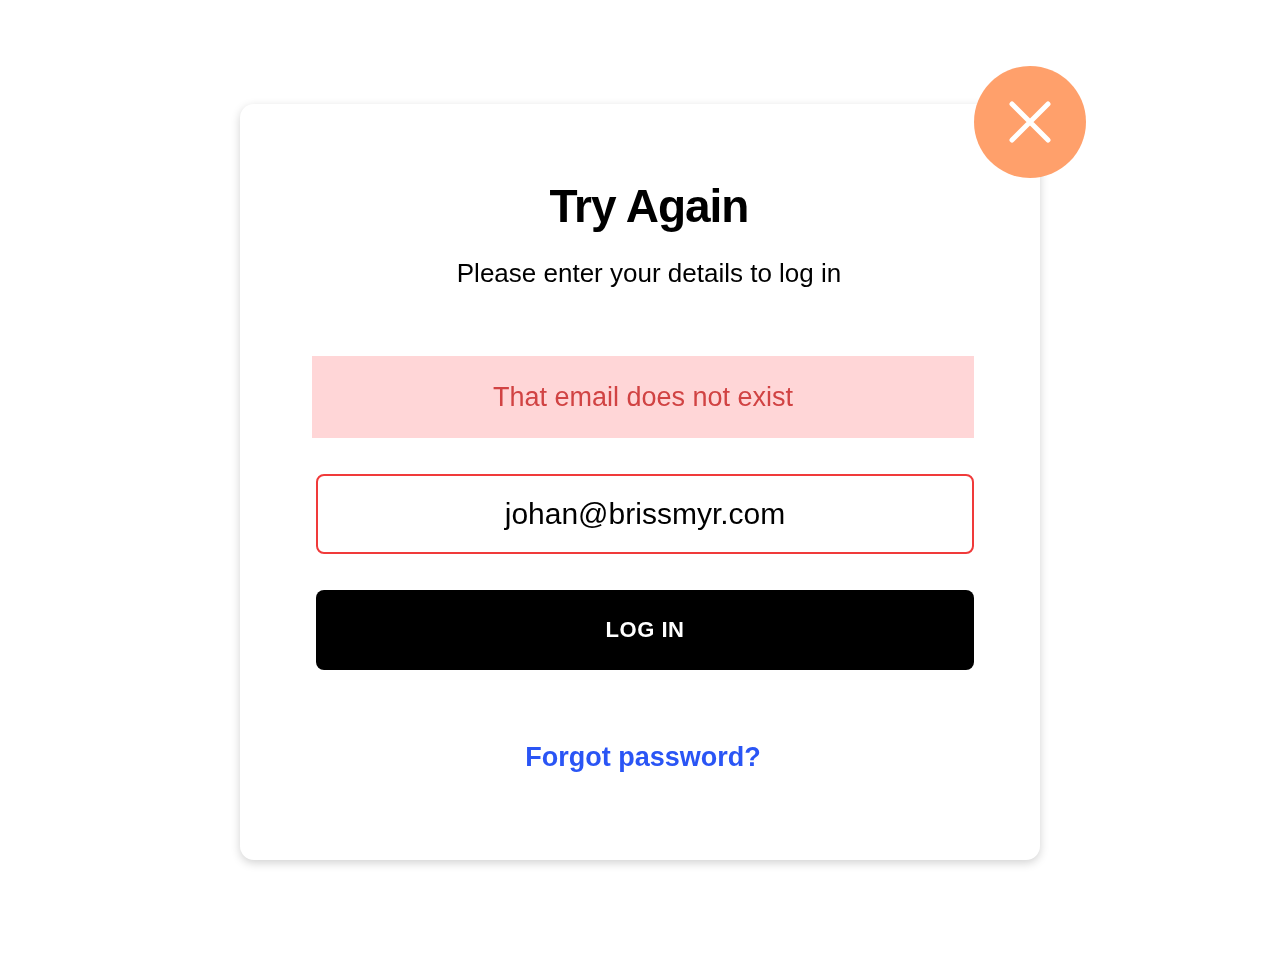 The height and width of the screenshot is (960, 1280). I want to click on forgot-password-link: Forgot password?, so click(643, 757).